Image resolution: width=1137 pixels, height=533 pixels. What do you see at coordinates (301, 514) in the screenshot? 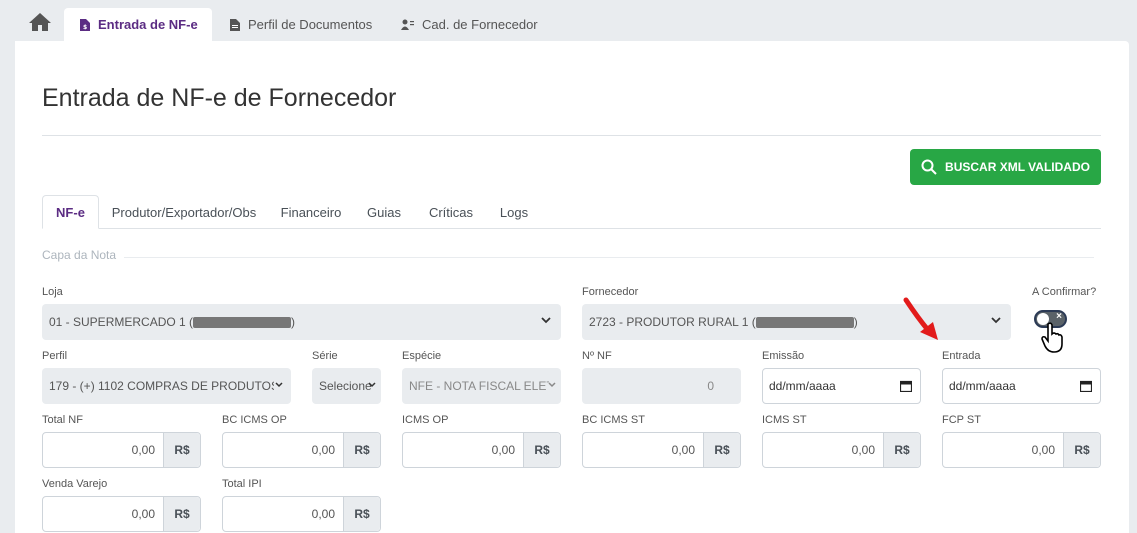
I see `total-ipi-input: 0,00 R$` at bounding box center [301, 514].